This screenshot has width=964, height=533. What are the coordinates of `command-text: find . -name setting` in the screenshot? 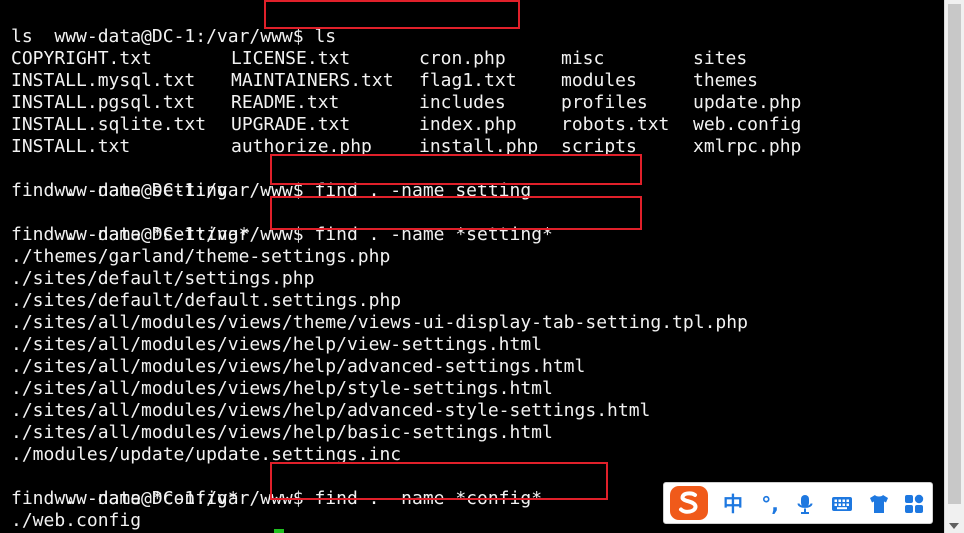 It's located at (423, 190).